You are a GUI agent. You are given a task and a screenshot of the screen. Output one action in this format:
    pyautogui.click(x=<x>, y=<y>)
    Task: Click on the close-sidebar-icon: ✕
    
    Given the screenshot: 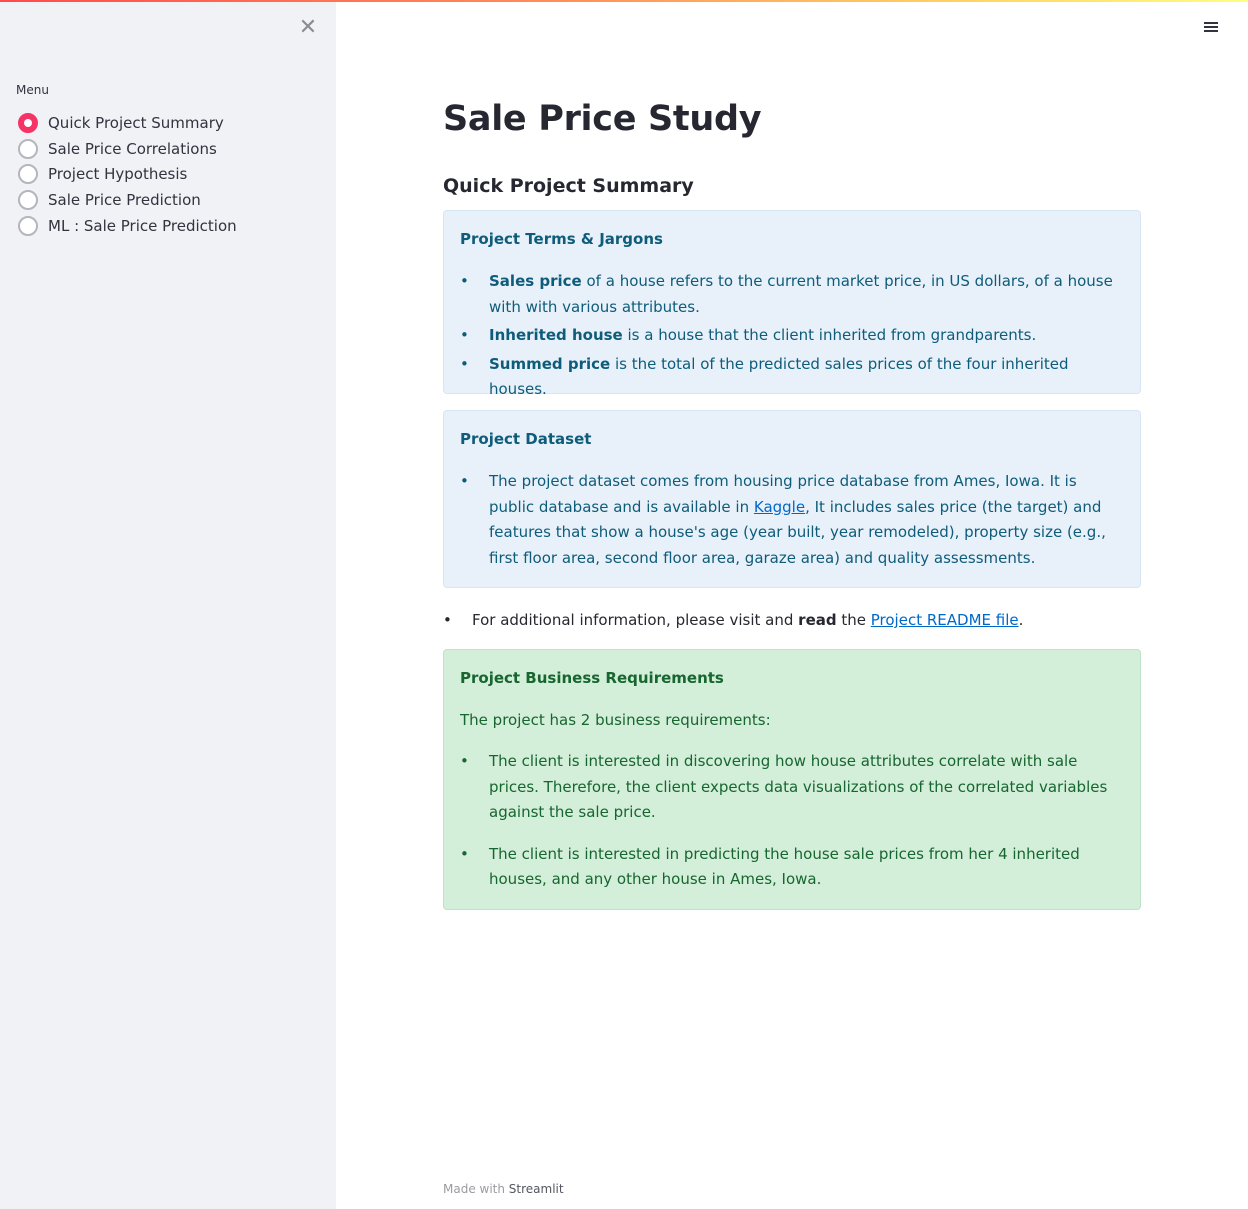 What is the action you would take?
    pyautogui.click(x=308, y=28)
    